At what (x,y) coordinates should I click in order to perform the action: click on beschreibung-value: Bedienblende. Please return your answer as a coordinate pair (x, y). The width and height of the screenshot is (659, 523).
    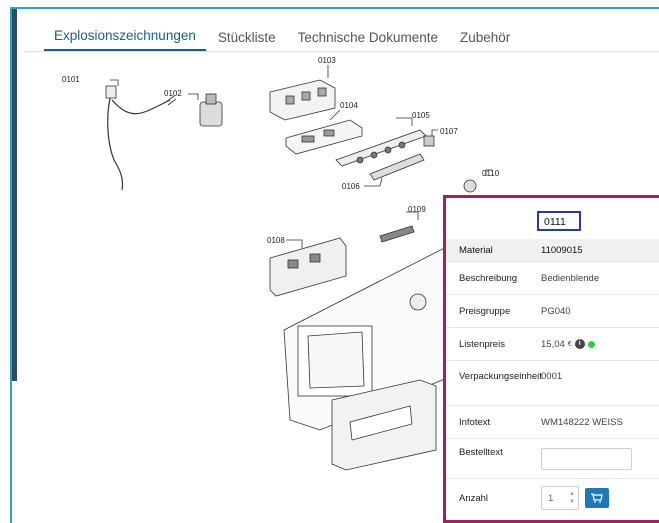
    Looking at the image, I should click on (570, 278).